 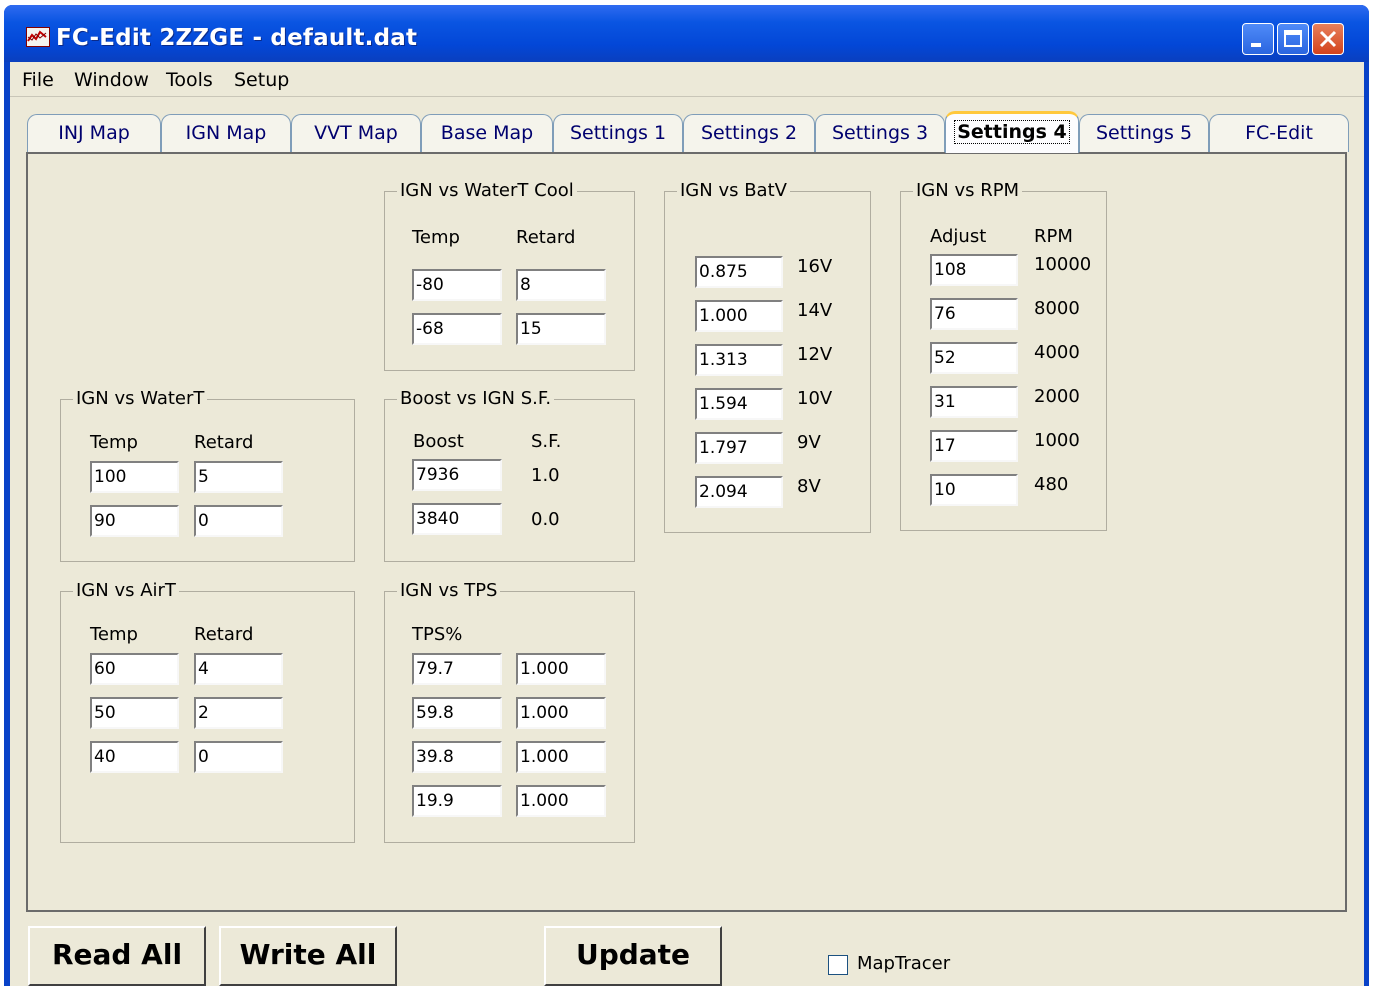 I want to click on watert-retard-2: 0, so click(x=238, y=521).